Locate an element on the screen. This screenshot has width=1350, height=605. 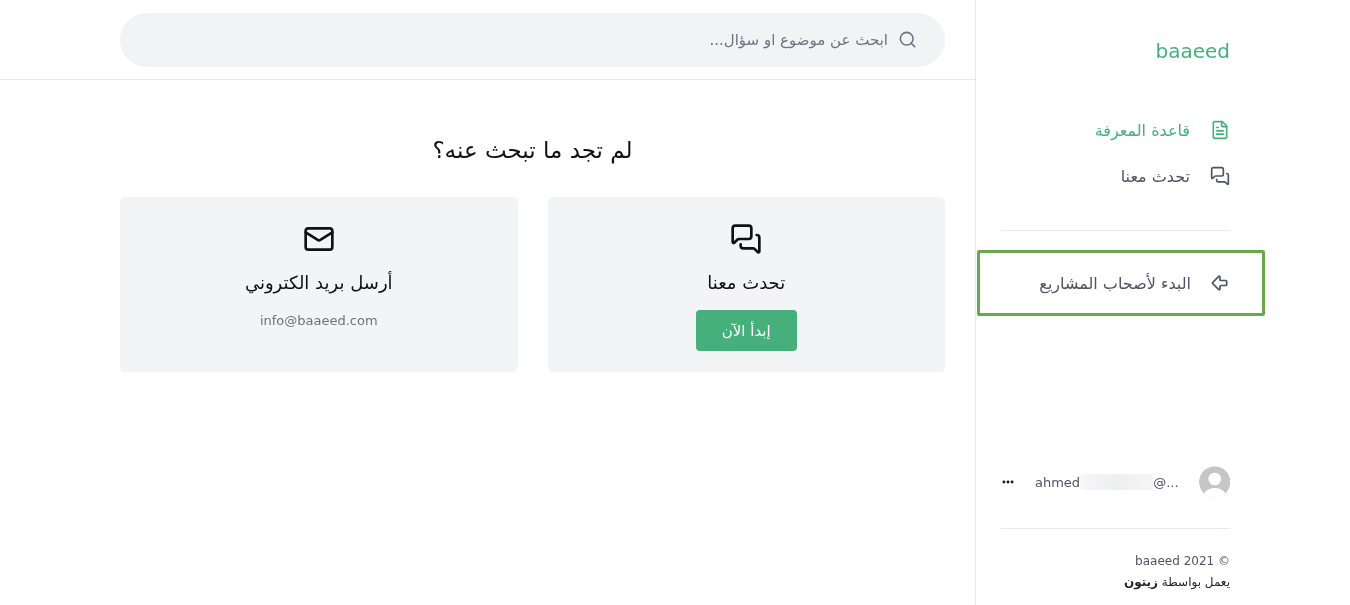
email-address: info@baaeed.com is located at coordinates (318, 321).